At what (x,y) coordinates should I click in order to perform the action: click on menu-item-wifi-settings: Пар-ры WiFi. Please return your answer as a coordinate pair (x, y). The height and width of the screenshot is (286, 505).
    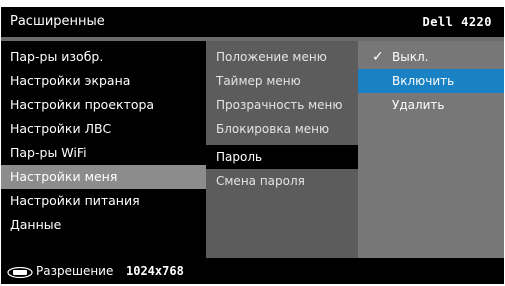
    Looking at the image, I should click on (103, 153).